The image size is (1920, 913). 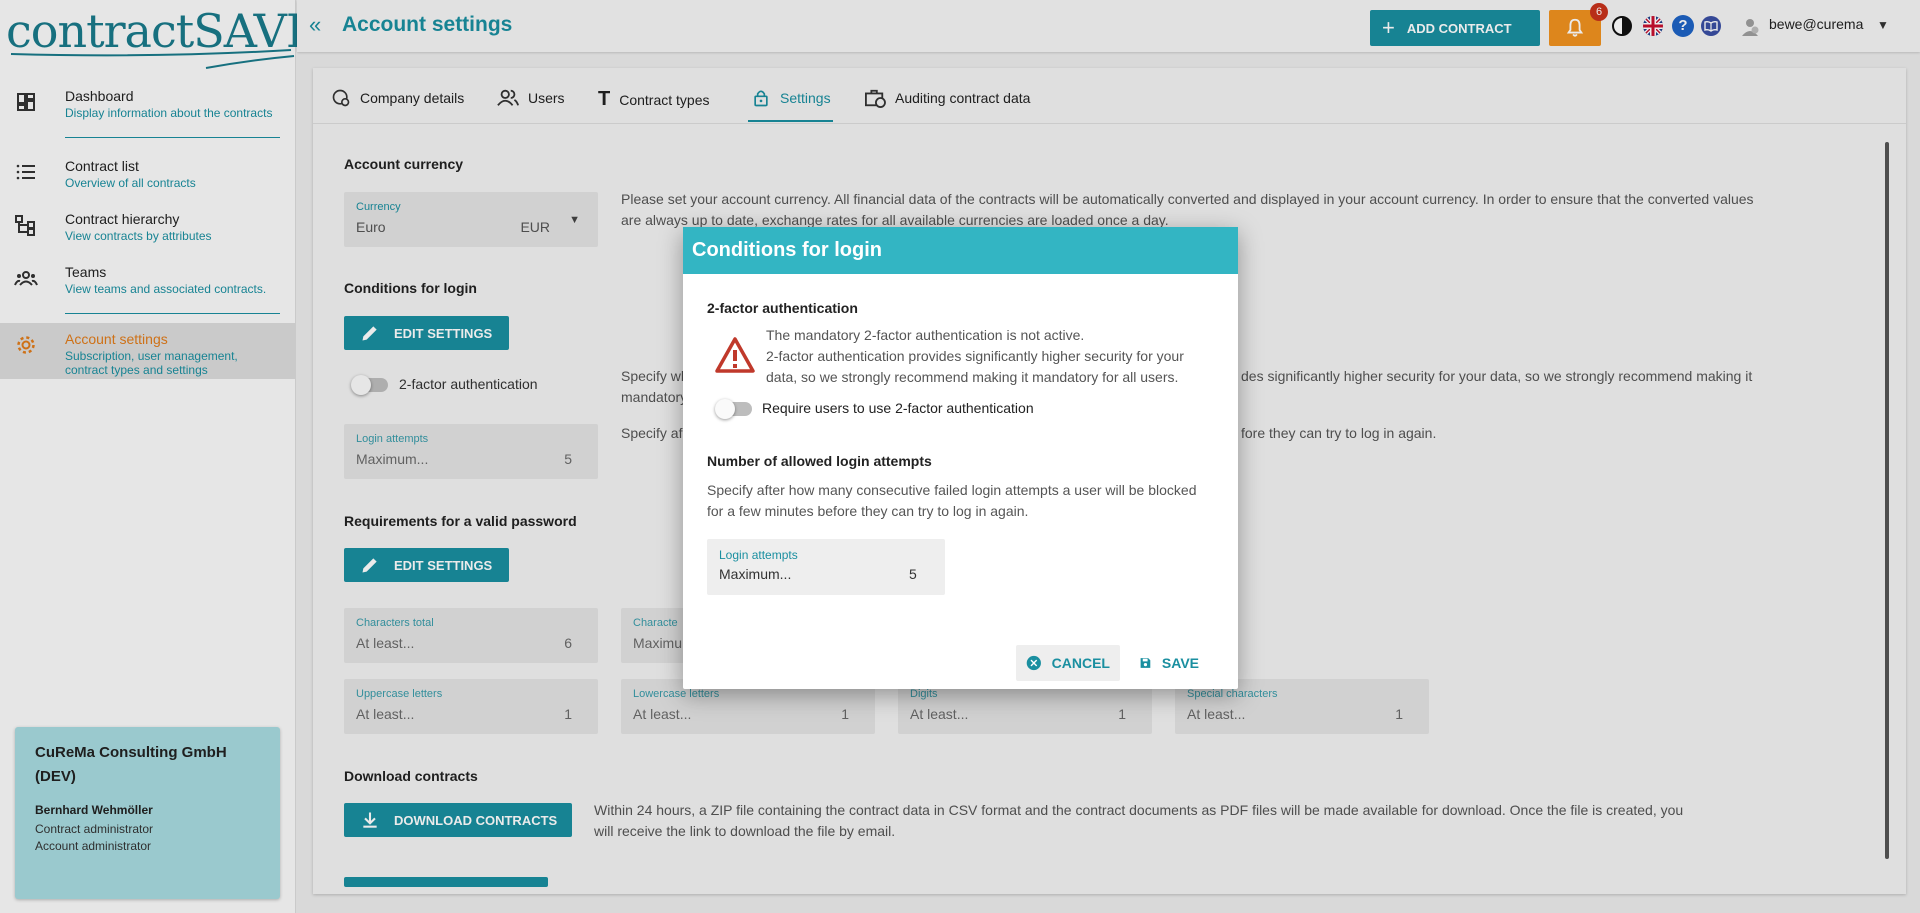 What do you see at coordinates (819, 461) in the screenshot?
I see `attempts-section-title: Number of allowed login attempts` at bounding box center [819, 461].